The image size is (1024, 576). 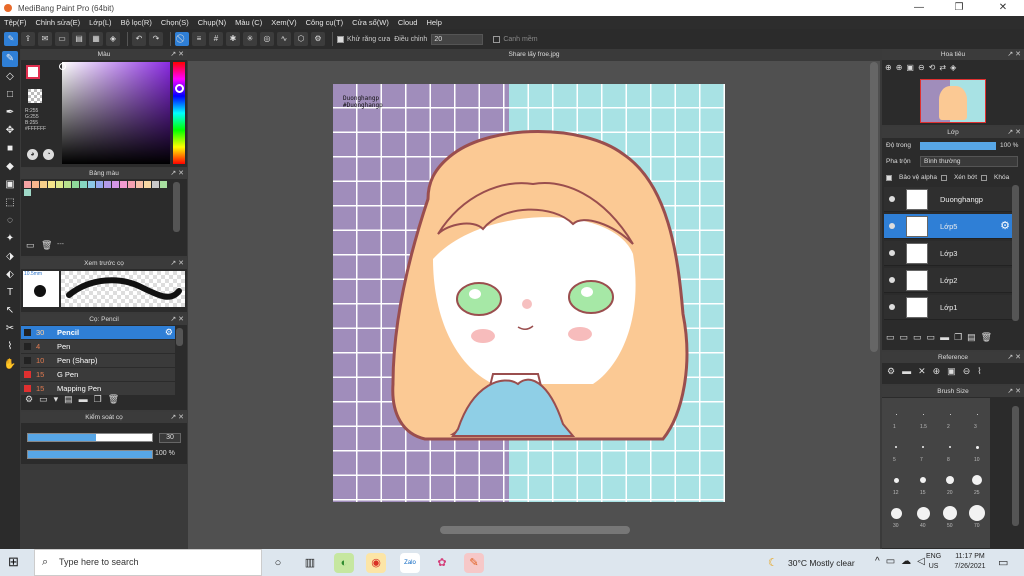 What do you see at coordinates (68, 399) in the screenshot?
I see `brush-settings-icon: ▤` at bounding box center [68, 399].